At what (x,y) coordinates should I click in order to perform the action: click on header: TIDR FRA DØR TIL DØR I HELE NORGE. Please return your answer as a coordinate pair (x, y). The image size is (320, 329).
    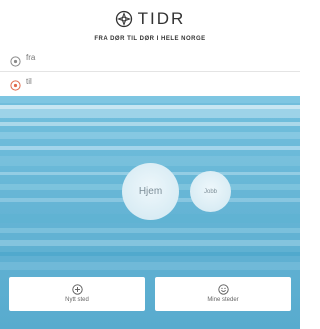
    Looking at the image, I should click on (150, 23).